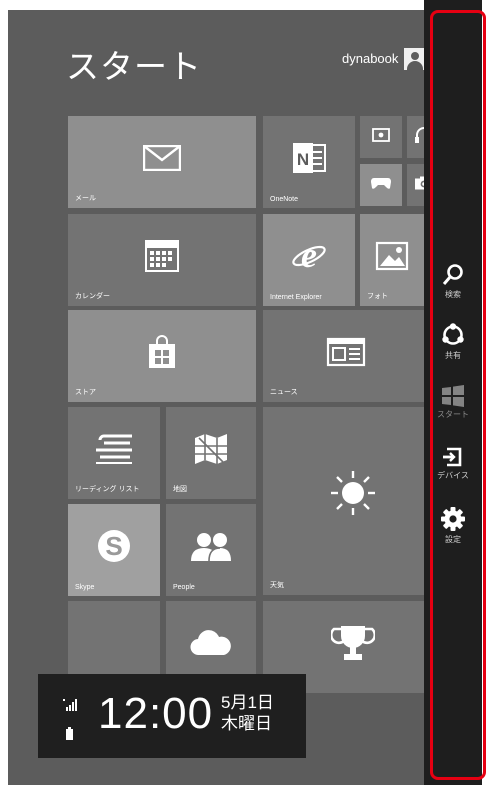 The image size is (490, 785). Describe the element at coordinates (180, 489) in the screenshot. I see `tile-label: 地図` at that location.